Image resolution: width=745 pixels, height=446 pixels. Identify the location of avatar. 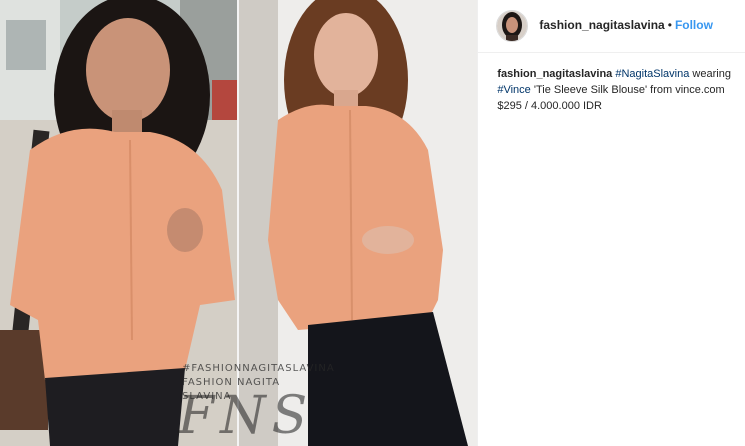
(512, 26).